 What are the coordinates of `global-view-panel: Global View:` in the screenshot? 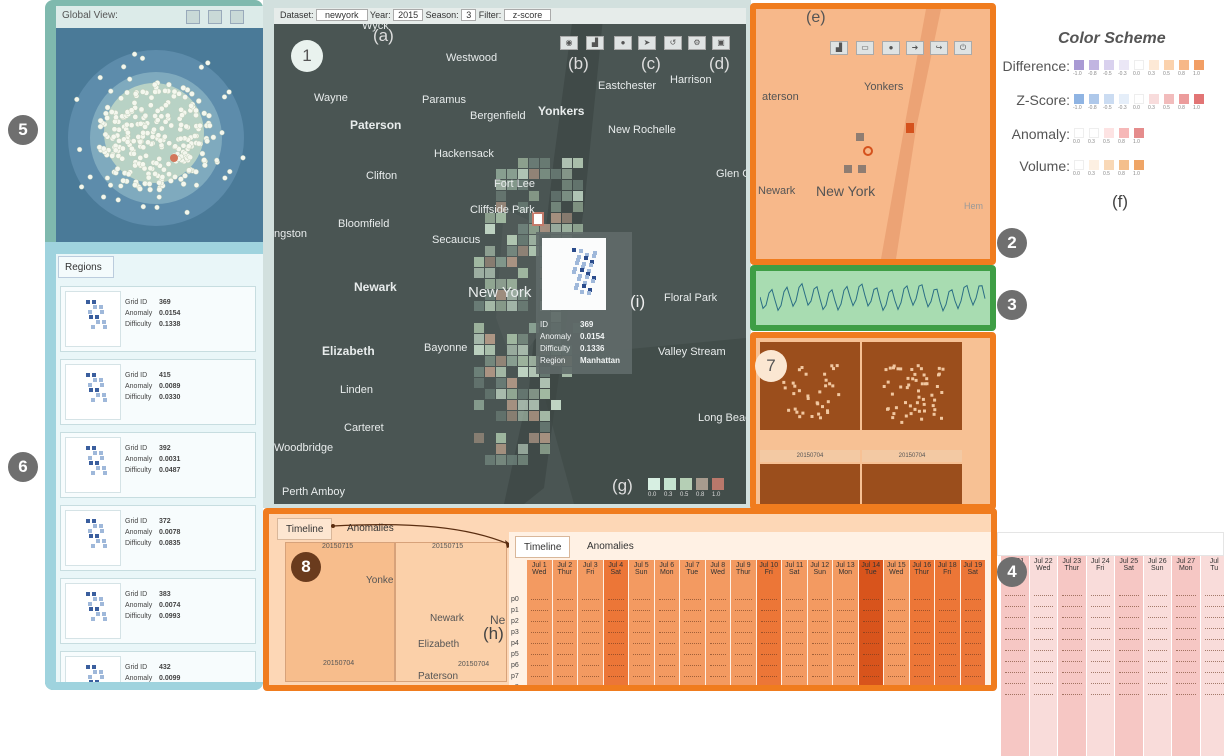 It's located at (159, 124).